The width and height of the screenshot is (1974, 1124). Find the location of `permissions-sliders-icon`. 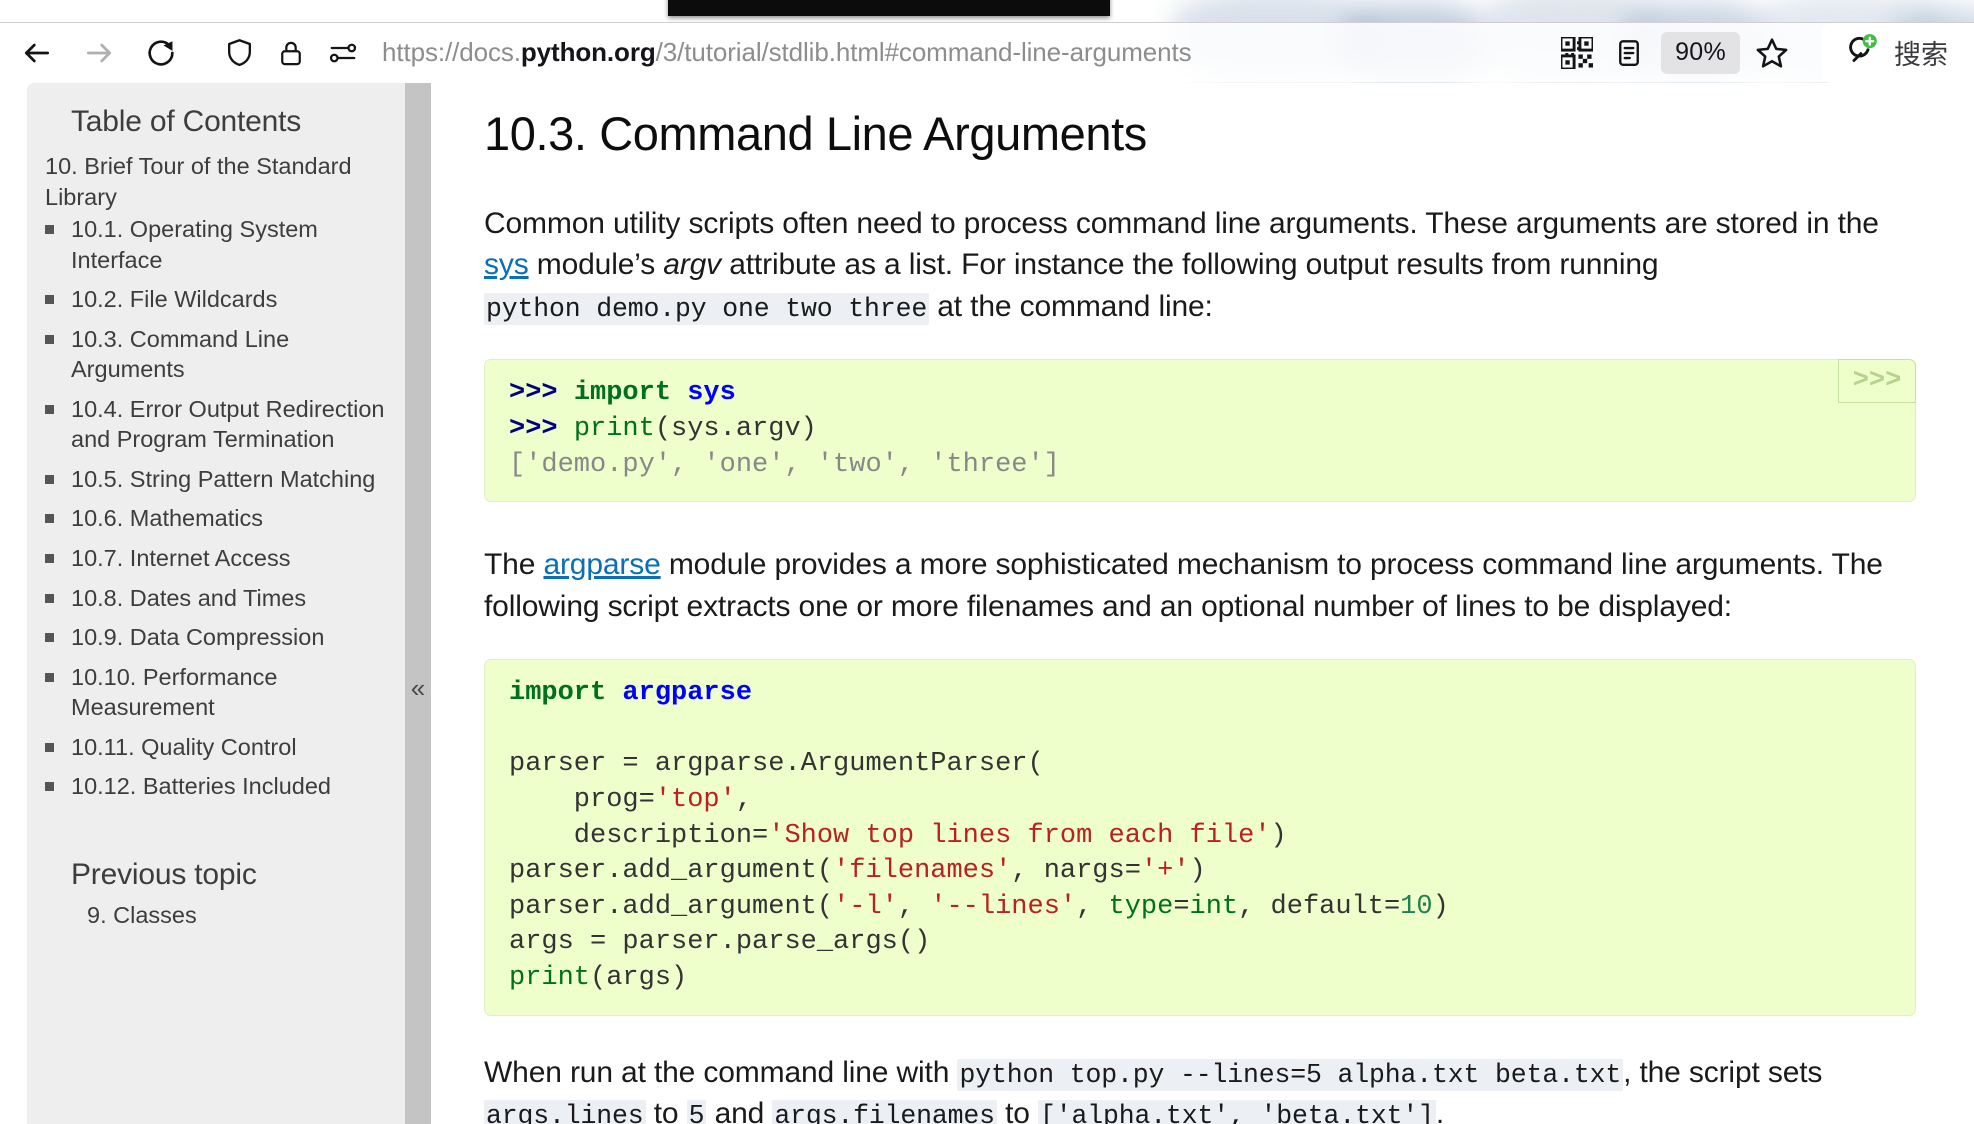

permissions-sliders-icon is located at coordinates (343, 53).